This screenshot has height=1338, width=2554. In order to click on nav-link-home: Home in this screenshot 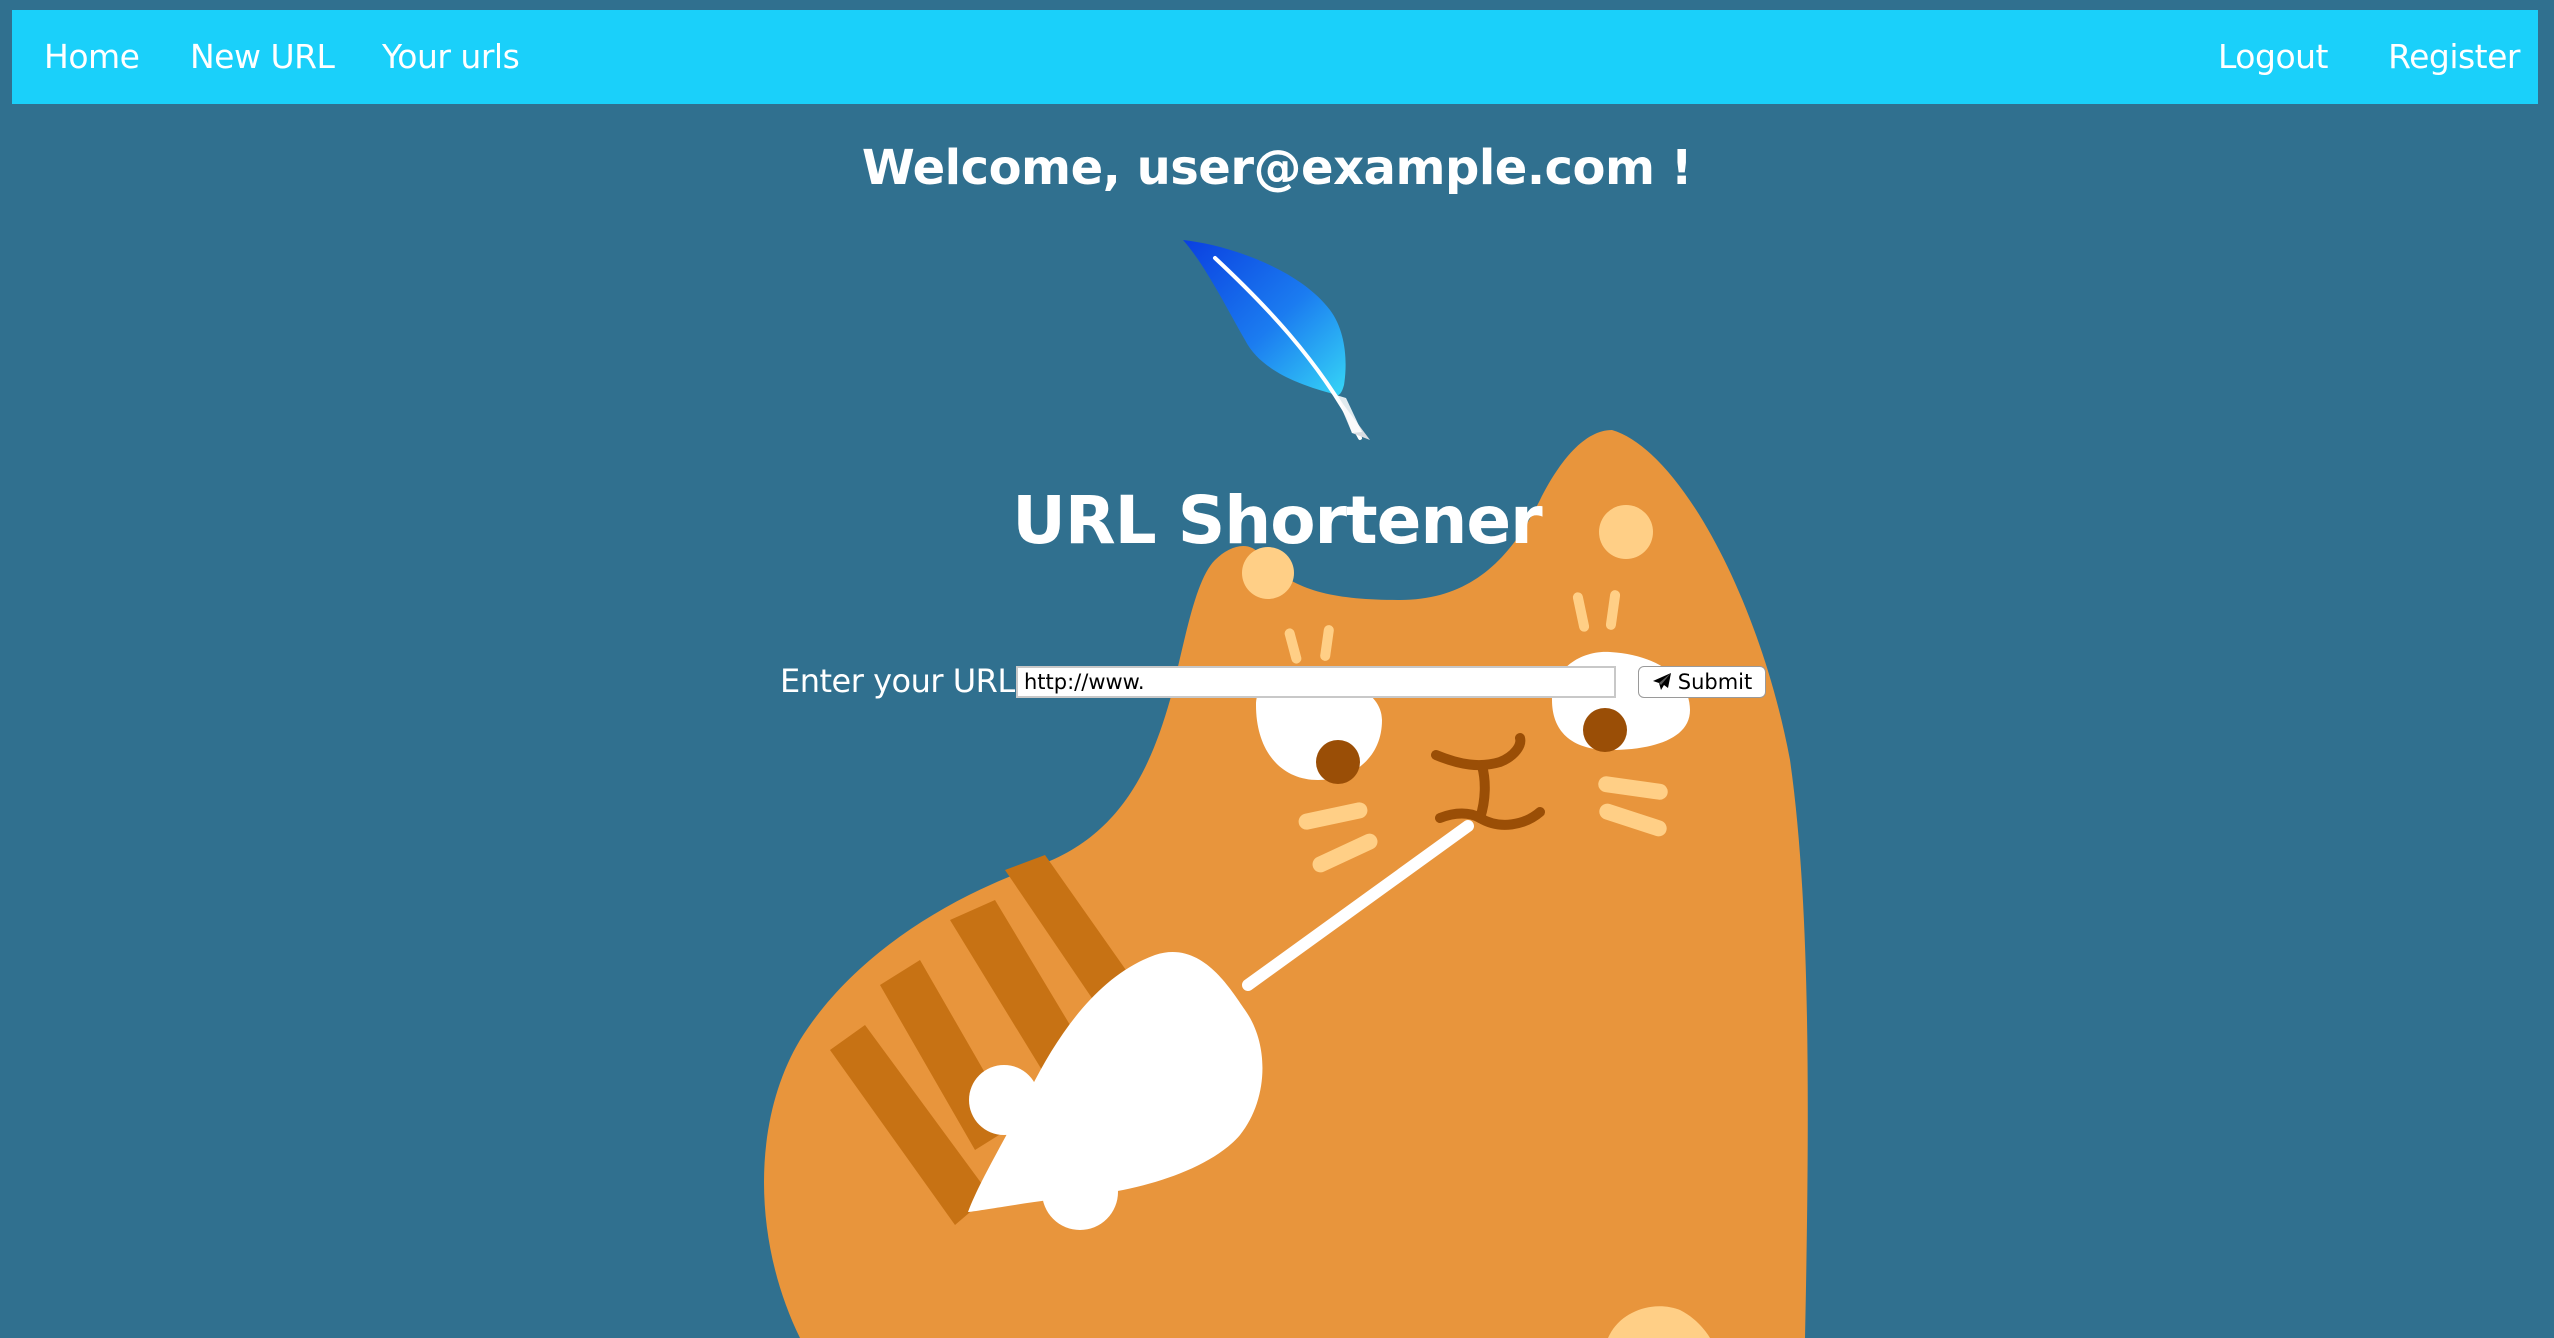, I will do `click(92, 57)`.